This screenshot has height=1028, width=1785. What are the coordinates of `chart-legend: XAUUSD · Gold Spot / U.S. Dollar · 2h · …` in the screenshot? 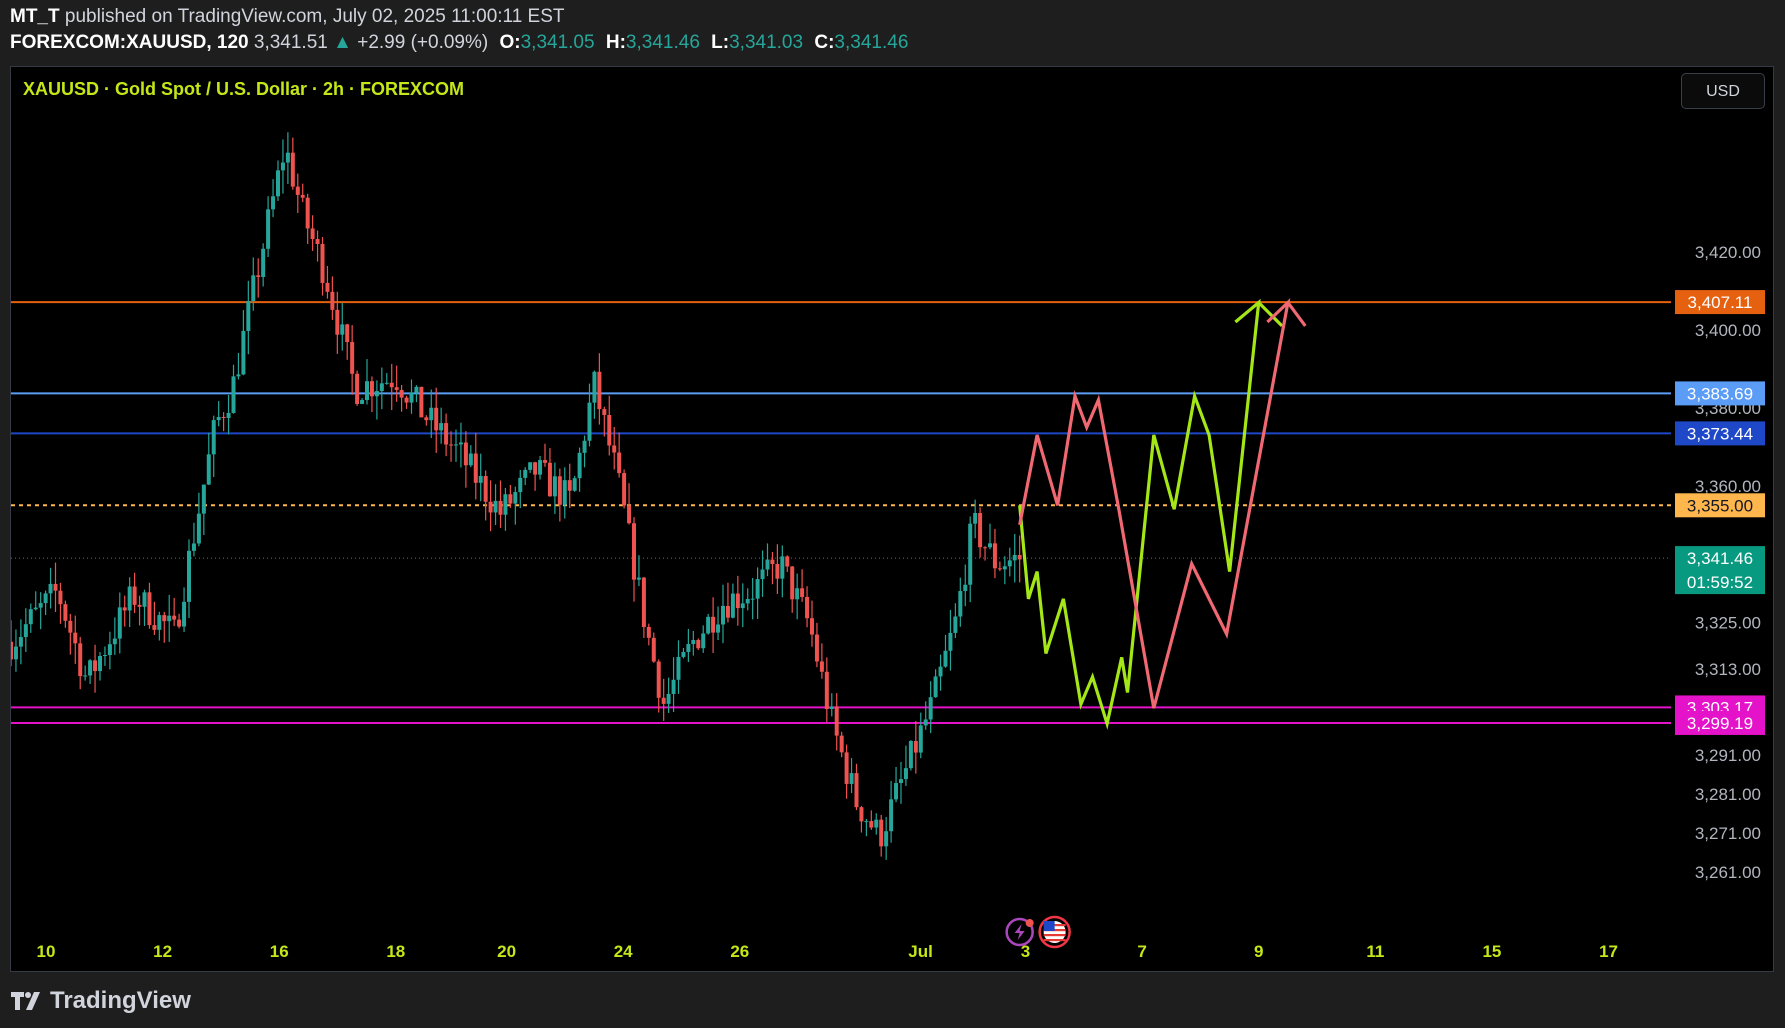 It's located at (243, 89).